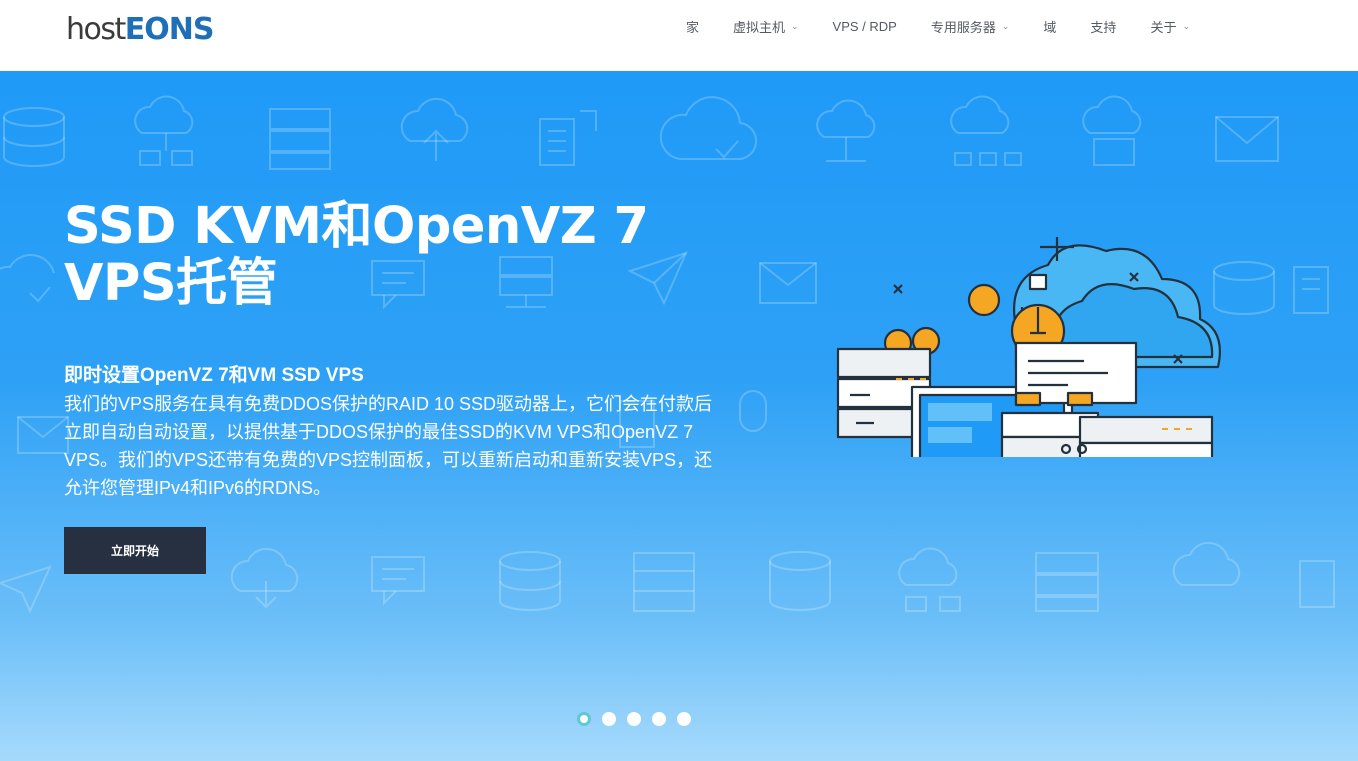 The height and width of the screenshot is (761, 1358). I want to click on cloud-database-icon, so click(1112, 130).